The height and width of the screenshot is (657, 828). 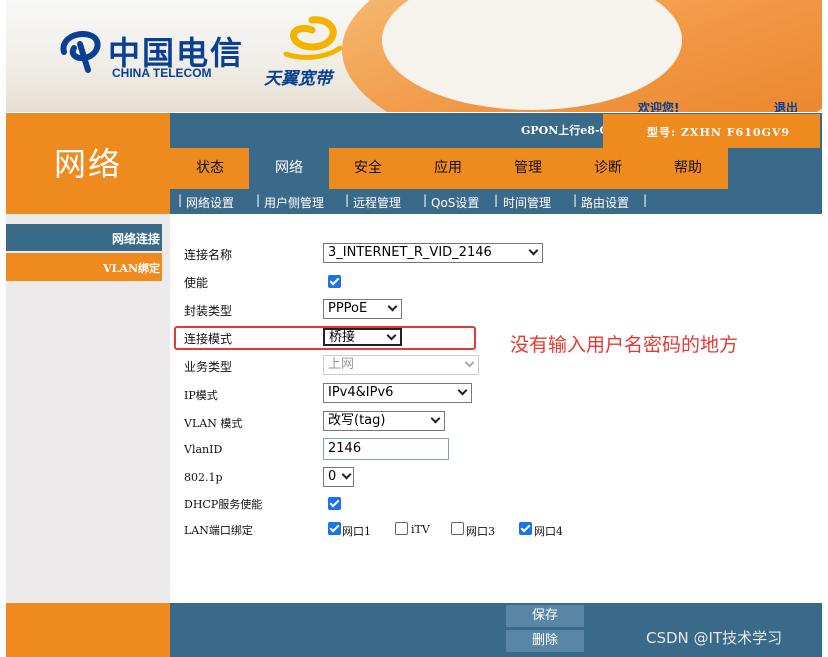 What do you see at coordinates (719, 132) in the screenshot?
I see `model-info: 型号: ZXHN F610GV9` at bounding box center [719, 132].